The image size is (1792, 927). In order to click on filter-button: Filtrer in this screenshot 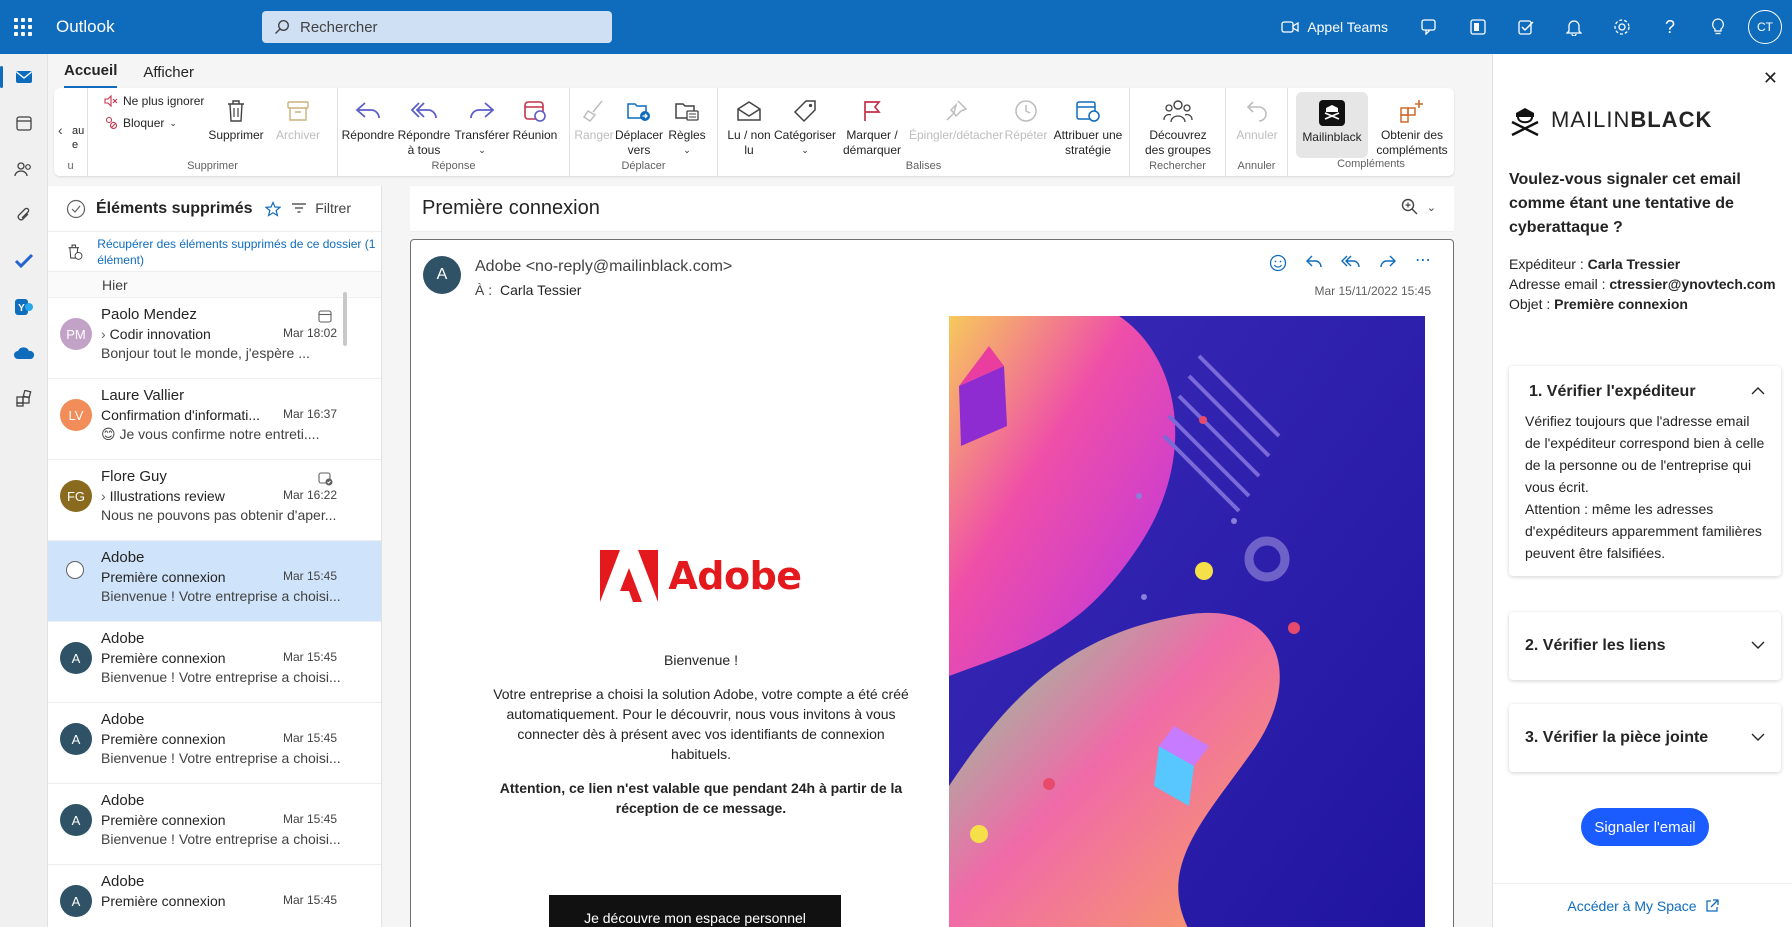, I will do `click(321, 208)`.